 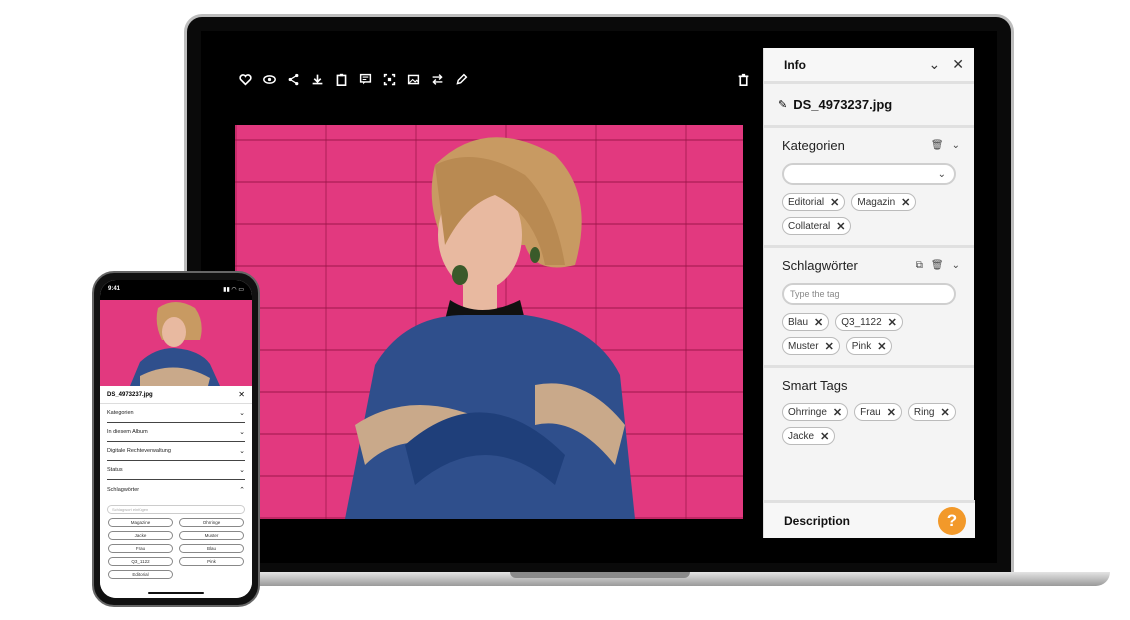 I want to click on kategorien-select: ⌄, so click(x=869, y=174).